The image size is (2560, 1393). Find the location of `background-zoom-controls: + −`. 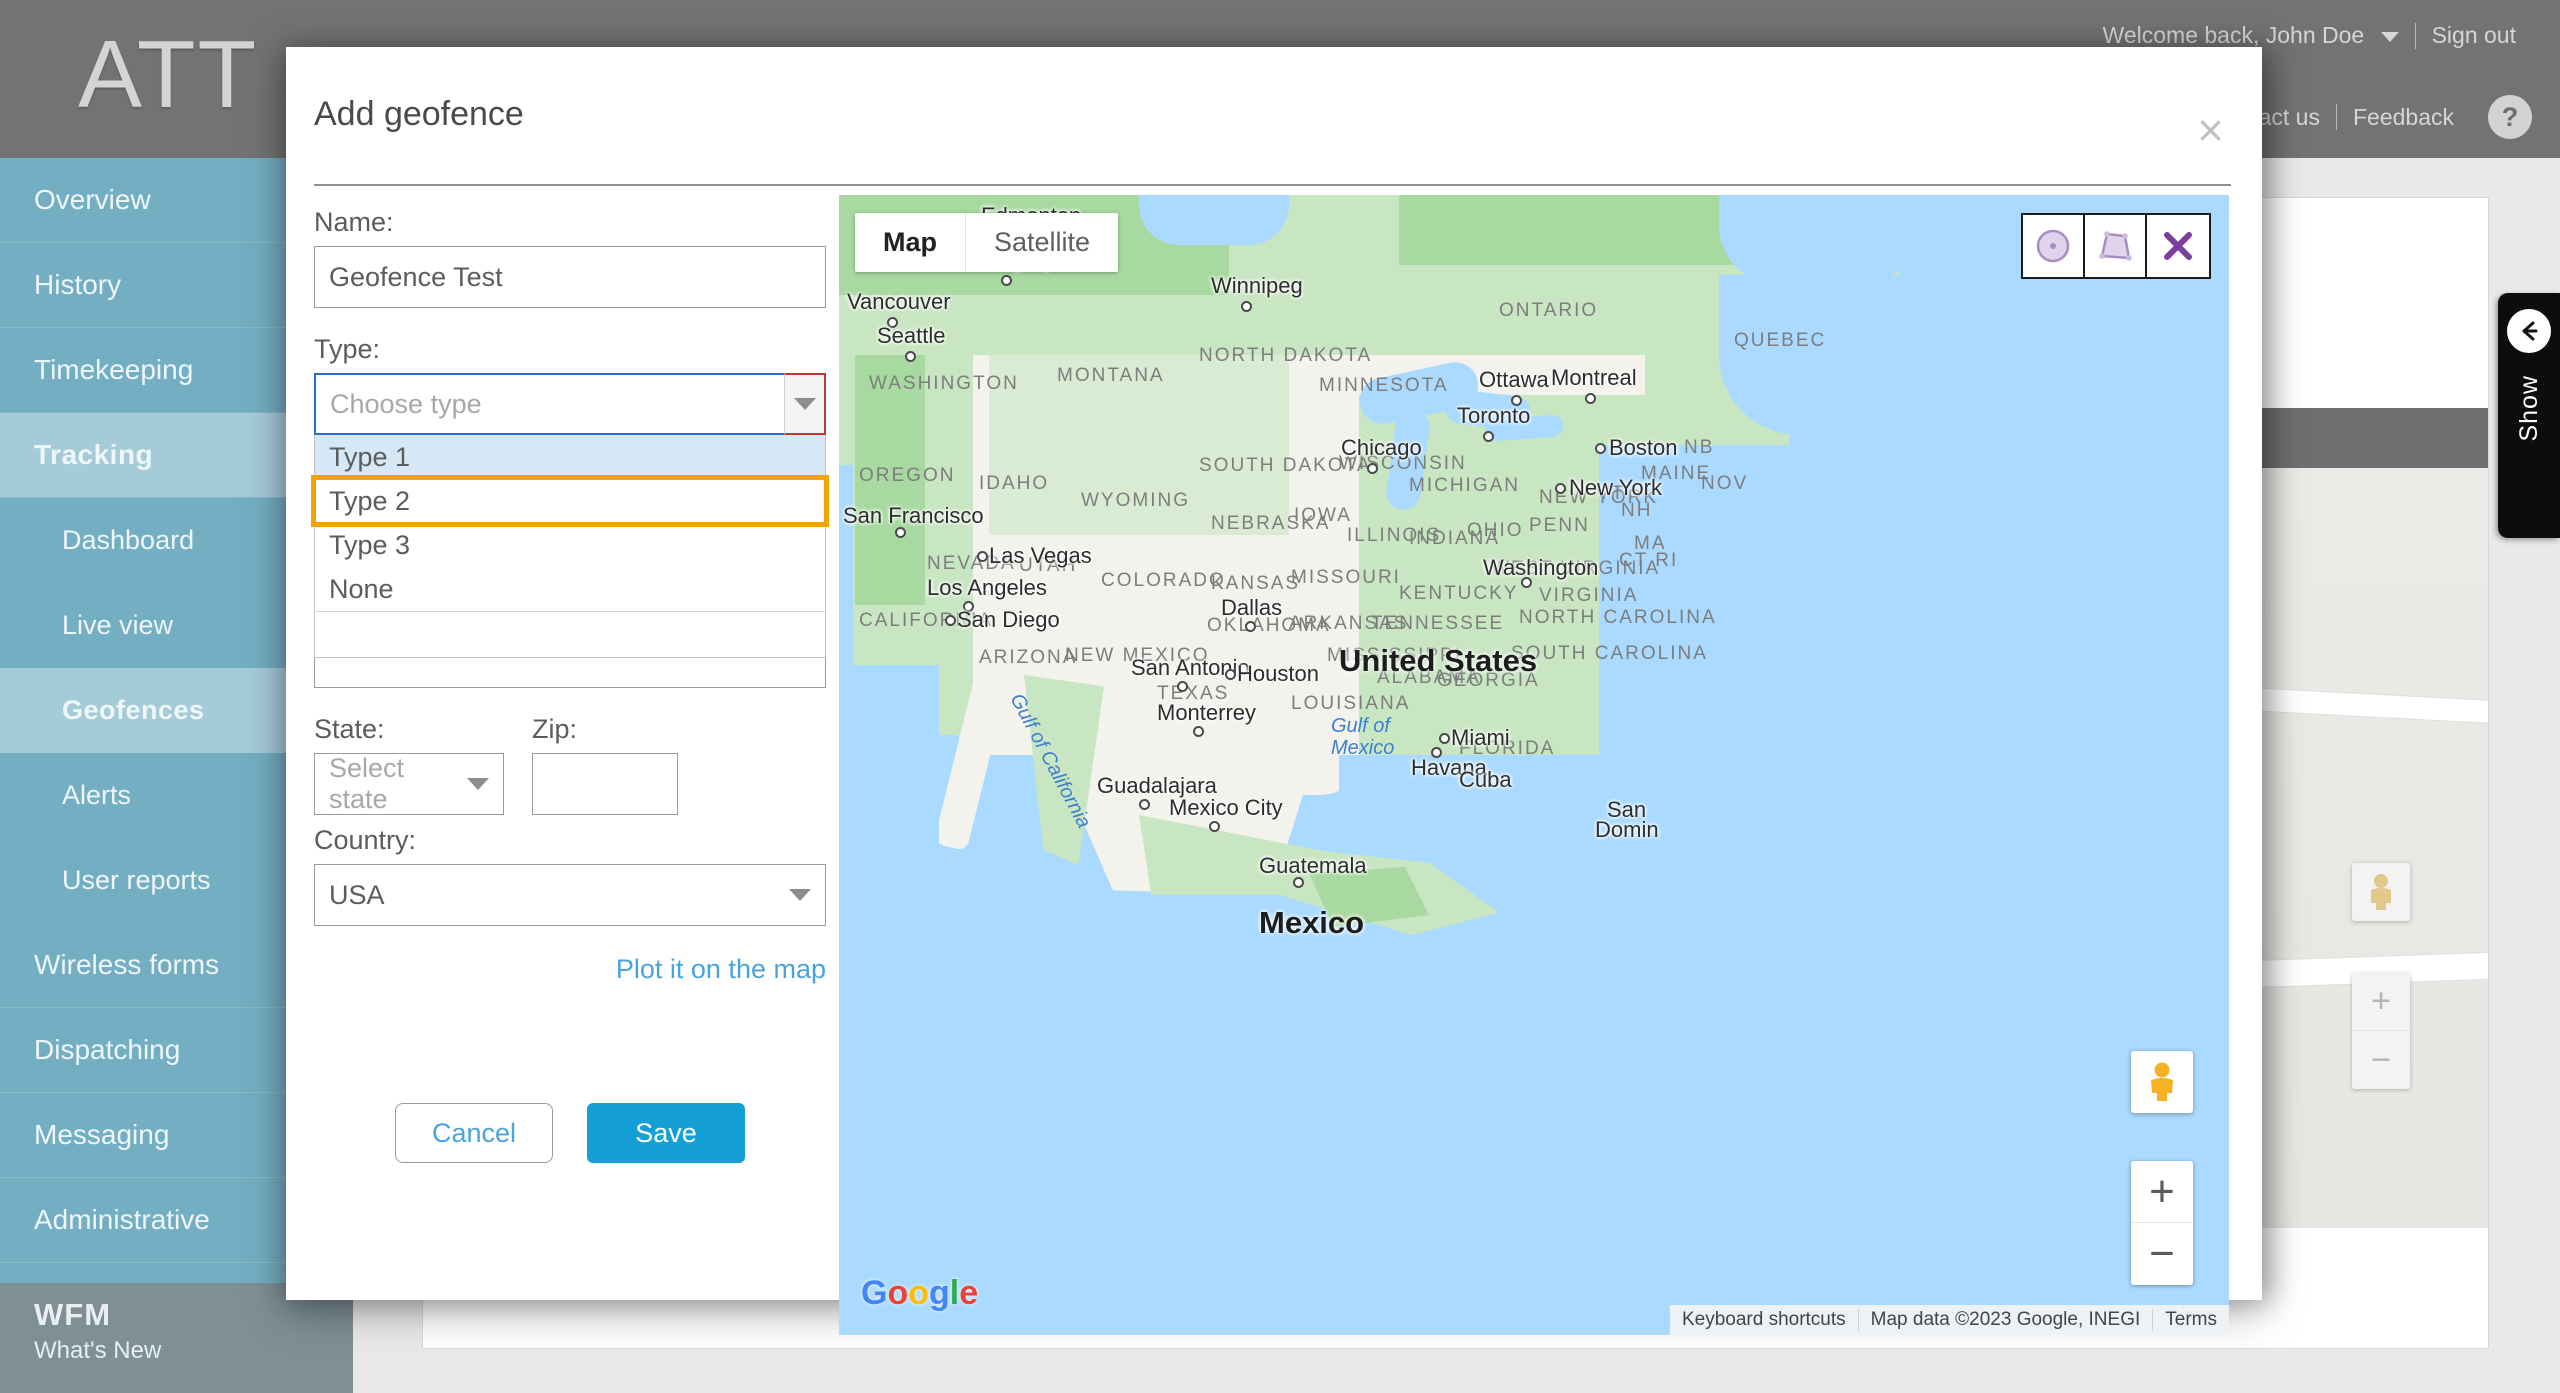

background-zoom-controls: + − is located at coordinates (2381, 1031).